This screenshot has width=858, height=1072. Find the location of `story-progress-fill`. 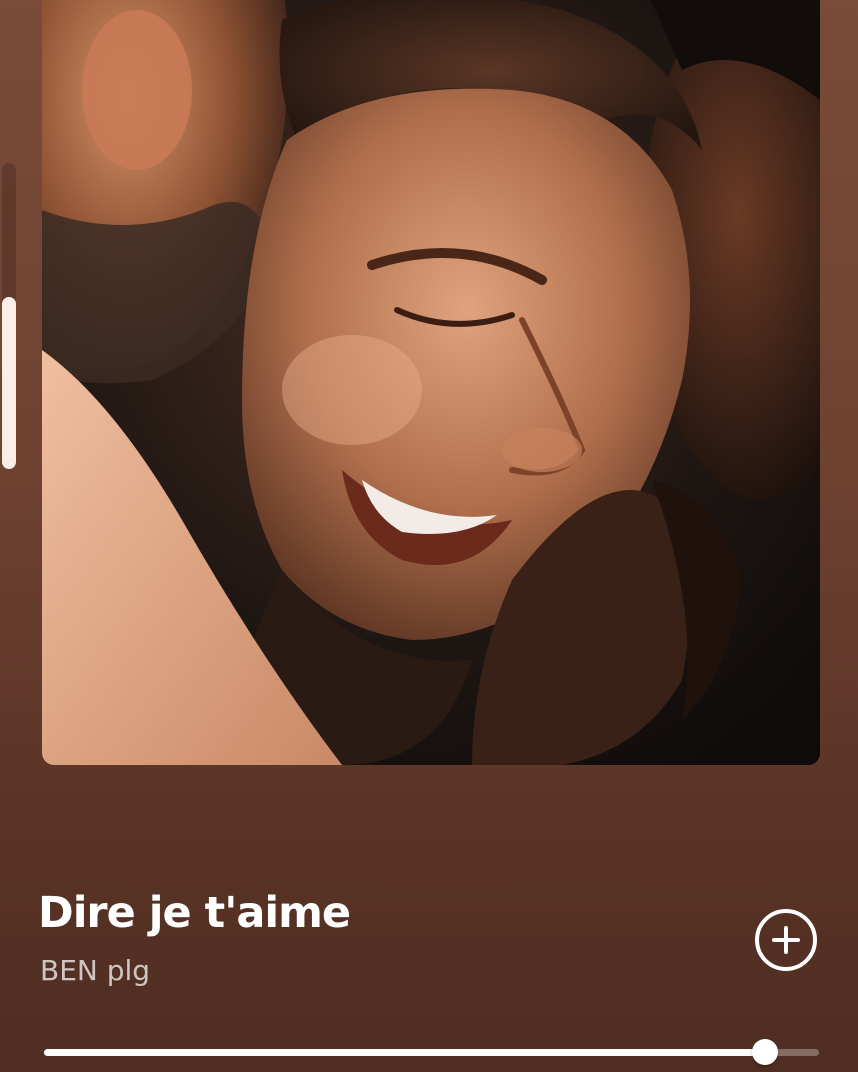

story-progress-fill is located at coordinates (9, 383).